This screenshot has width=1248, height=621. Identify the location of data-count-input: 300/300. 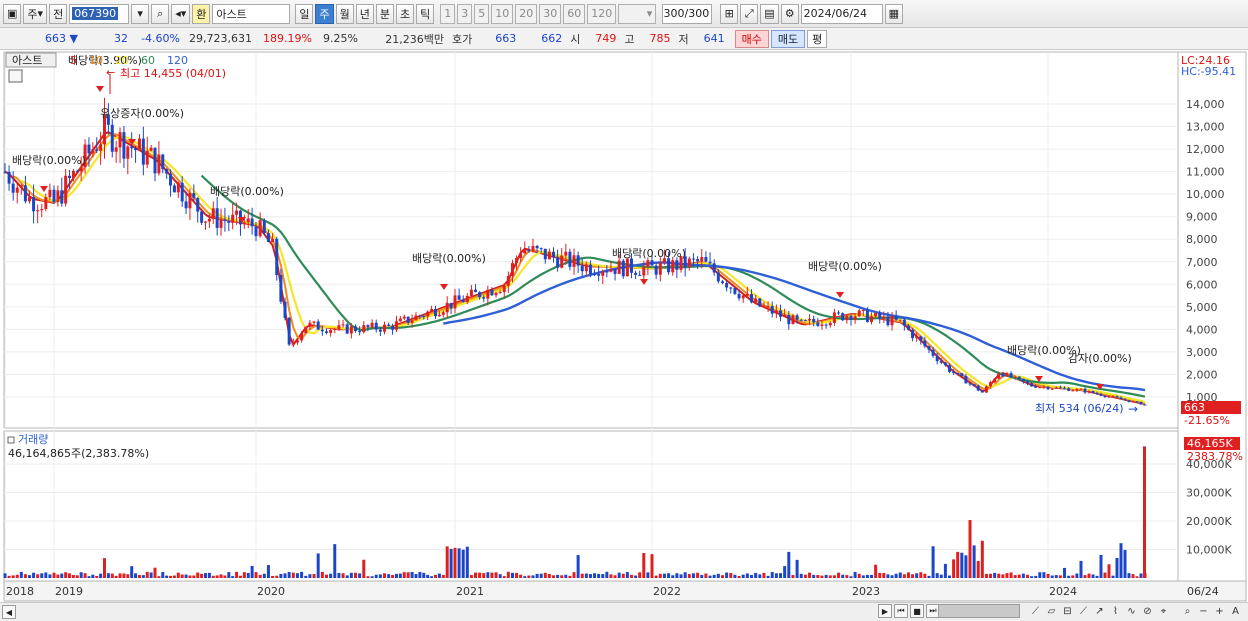
(687, 13).